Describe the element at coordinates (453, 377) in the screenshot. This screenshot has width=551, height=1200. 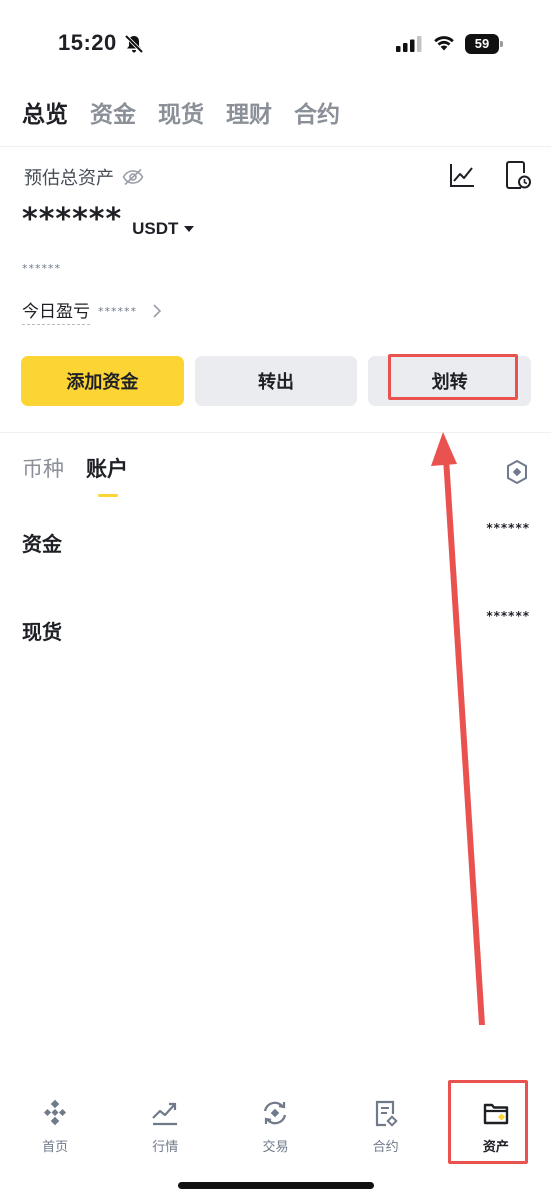
I see `transfer-highlight-annotation` at that location.